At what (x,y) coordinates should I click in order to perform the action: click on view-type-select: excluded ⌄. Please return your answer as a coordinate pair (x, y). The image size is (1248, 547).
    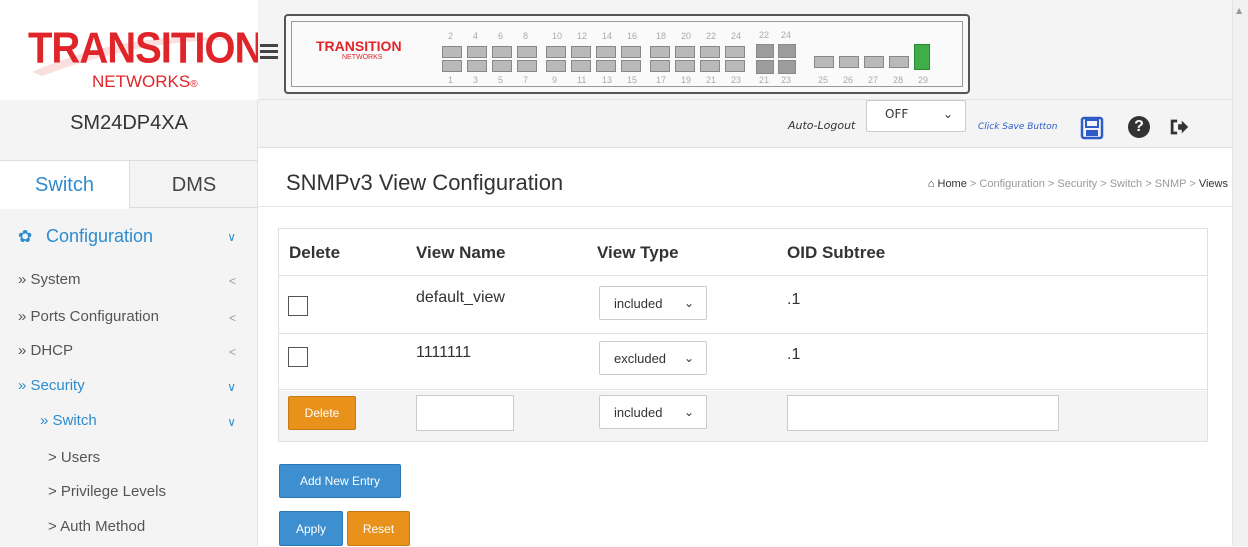
    Looking at the image, I should click on (653, 358).